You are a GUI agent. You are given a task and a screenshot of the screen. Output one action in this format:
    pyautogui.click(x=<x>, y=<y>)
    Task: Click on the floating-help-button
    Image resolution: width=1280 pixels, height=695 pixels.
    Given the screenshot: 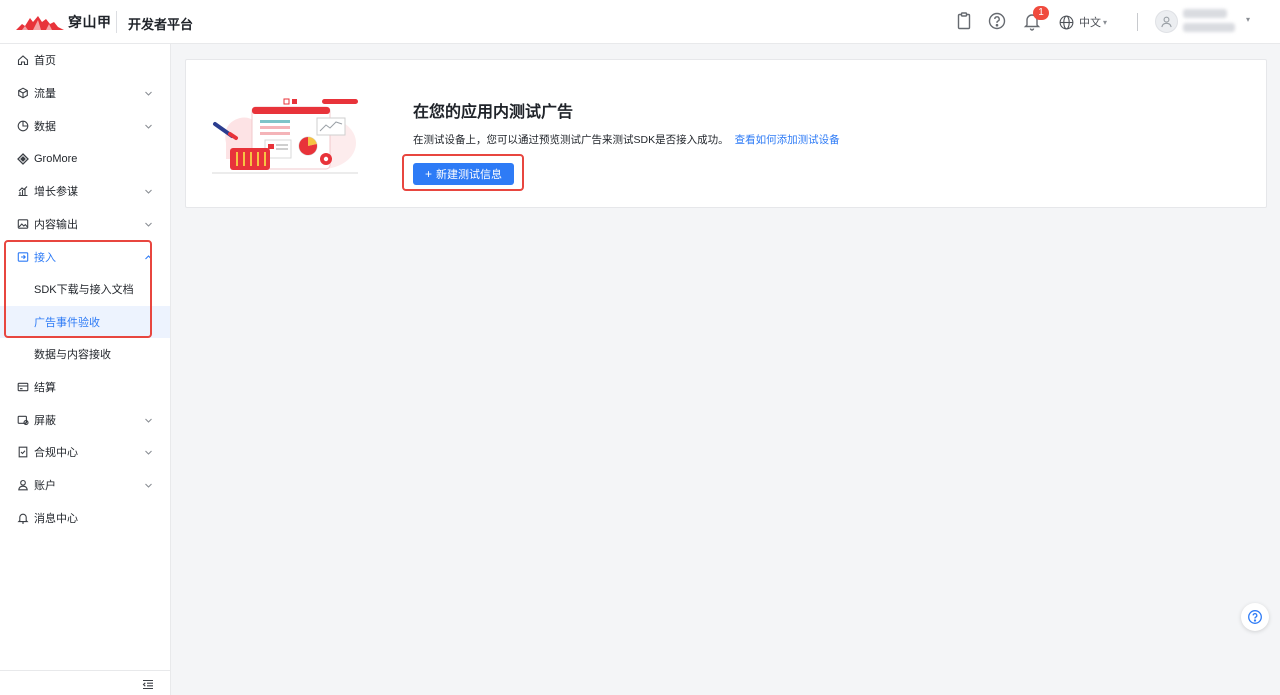 What is the action you would take?
    pyautogui.click(x=1255, y=617)
    